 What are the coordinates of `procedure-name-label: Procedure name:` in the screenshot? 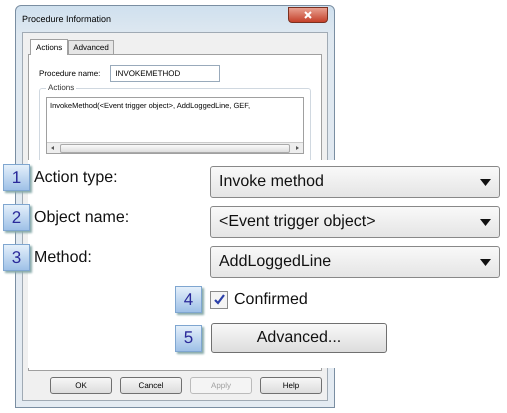 It's located at (69, 73).